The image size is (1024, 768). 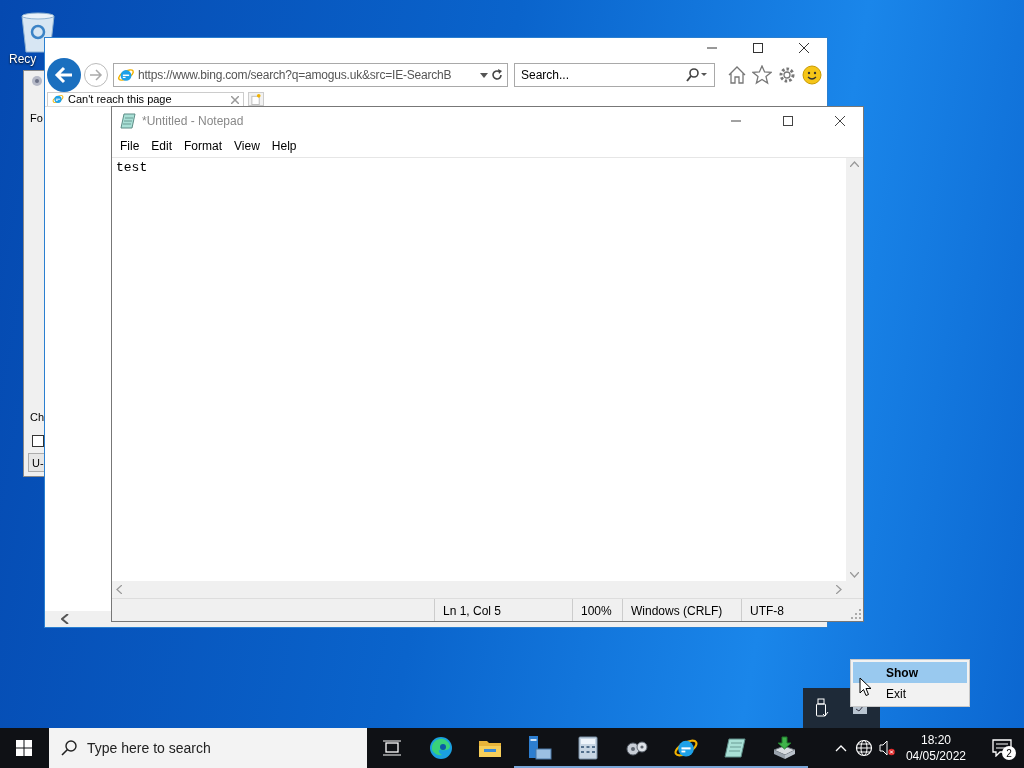 What do you see at coordinates (910, 672) in the screenshot?
I see `menu-item: Show` at bounding box center [910, 672].